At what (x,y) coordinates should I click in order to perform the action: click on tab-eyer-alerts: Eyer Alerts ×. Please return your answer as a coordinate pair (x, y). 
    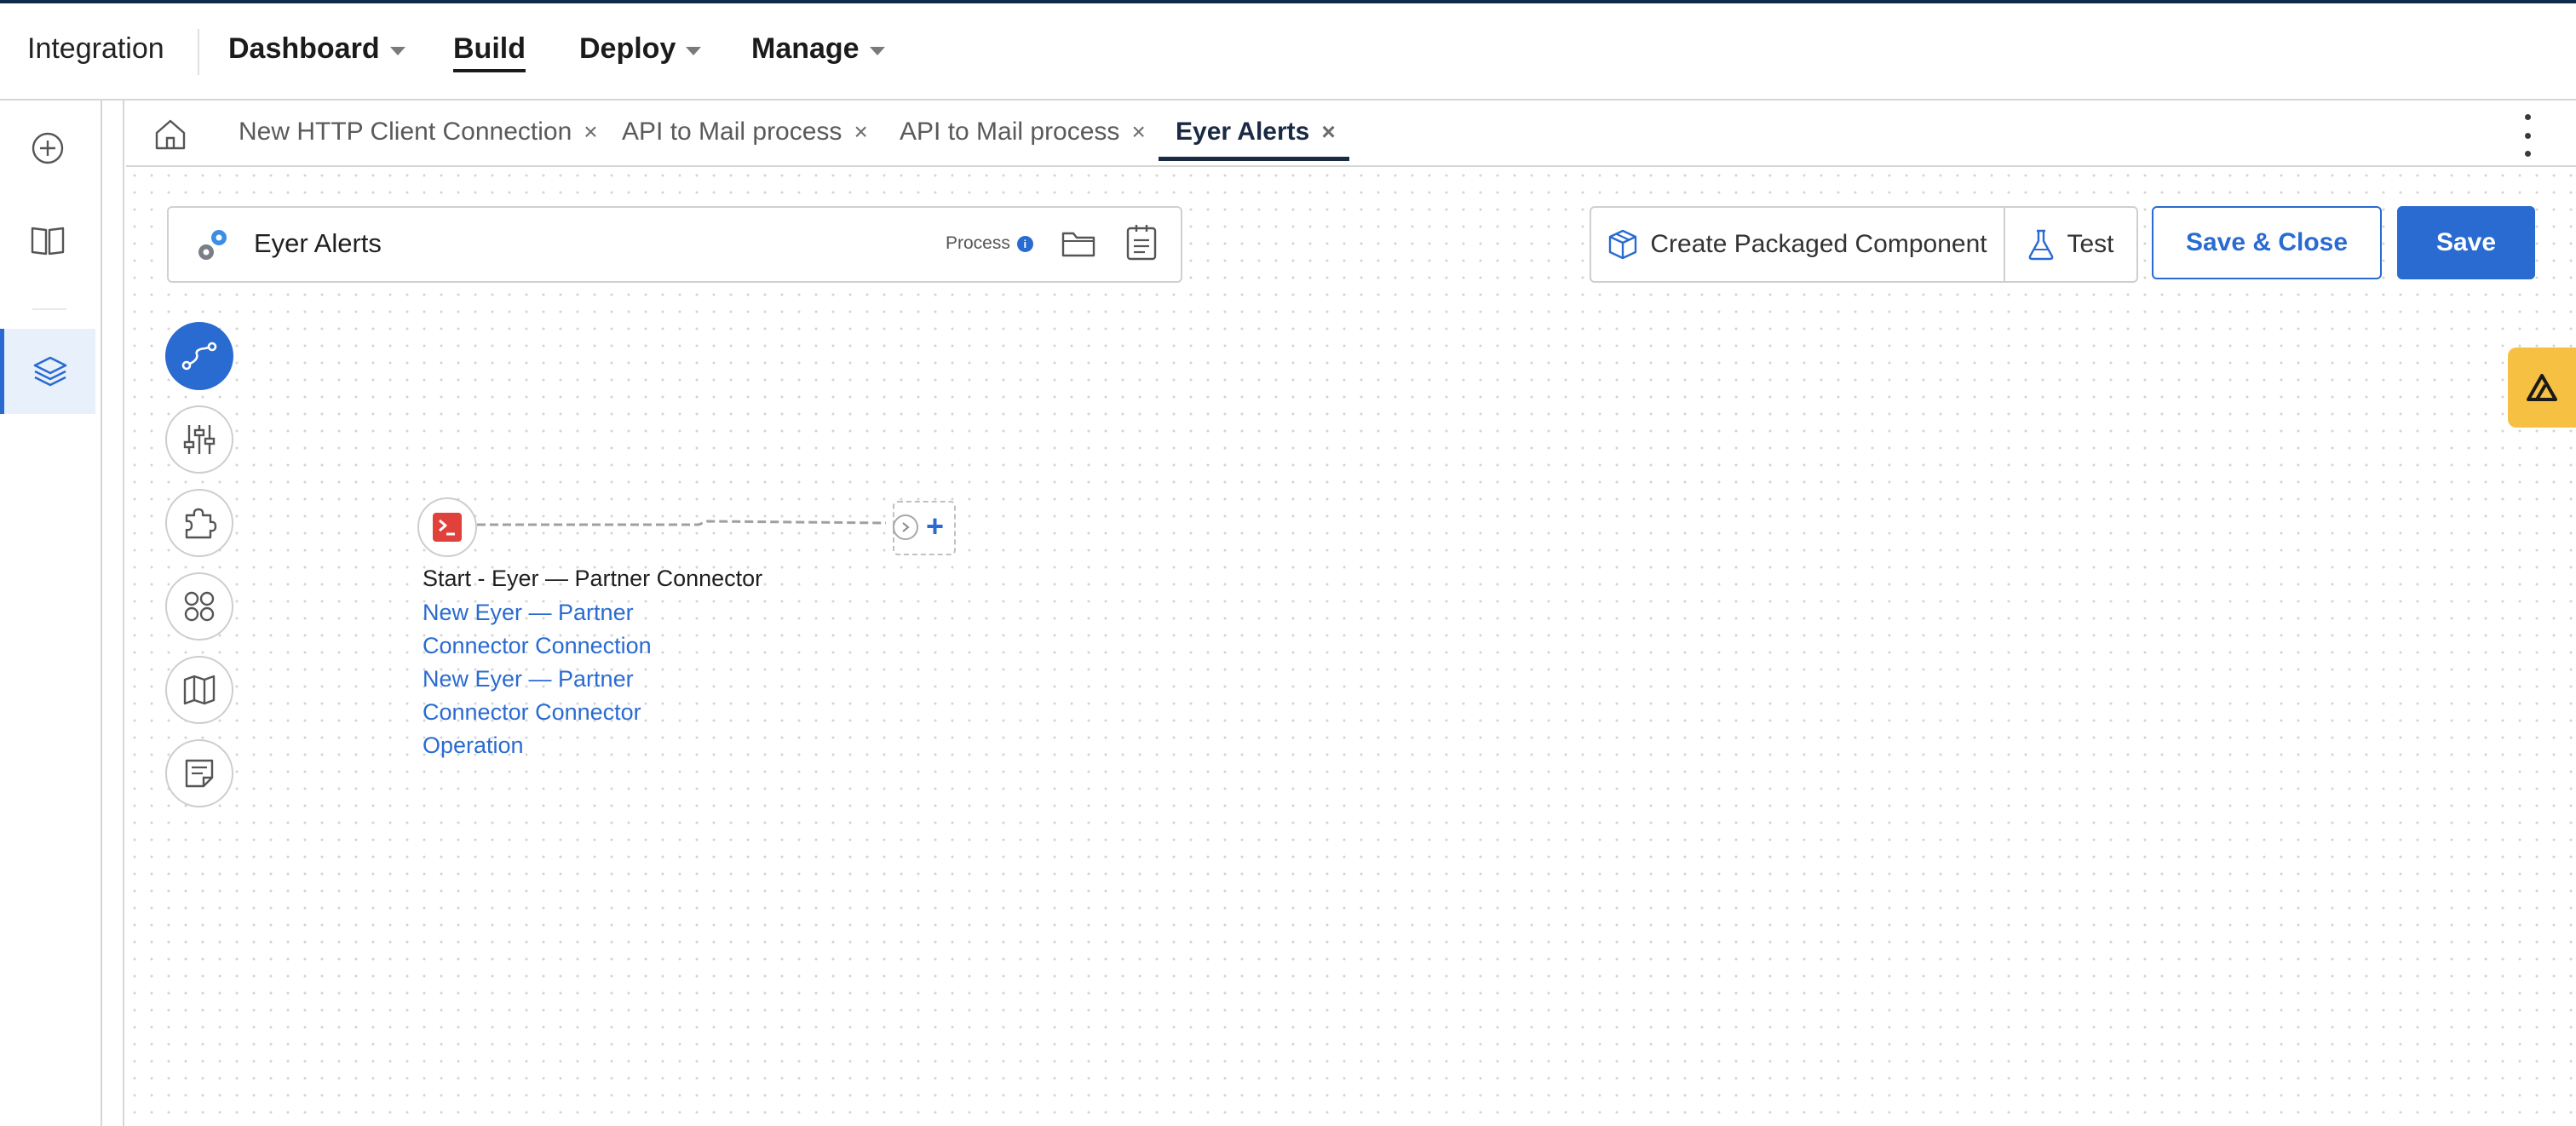
    Looking at the image, I should click on (1256, 132).